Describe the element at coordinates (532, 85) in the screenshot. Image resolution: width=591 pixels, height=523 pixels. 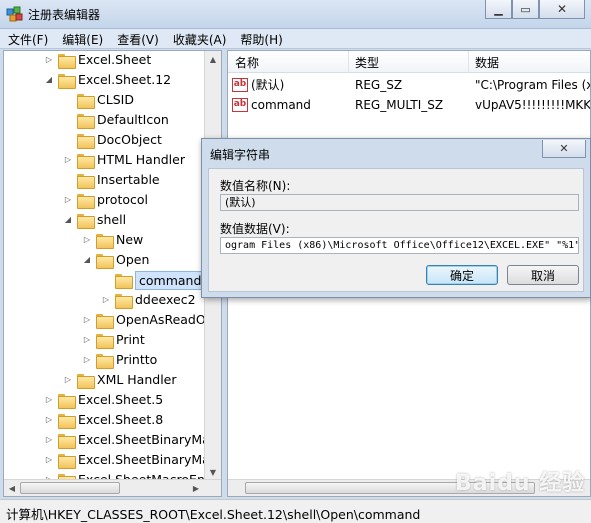
I see `value-data: "C:\Program Files (x` at that location.